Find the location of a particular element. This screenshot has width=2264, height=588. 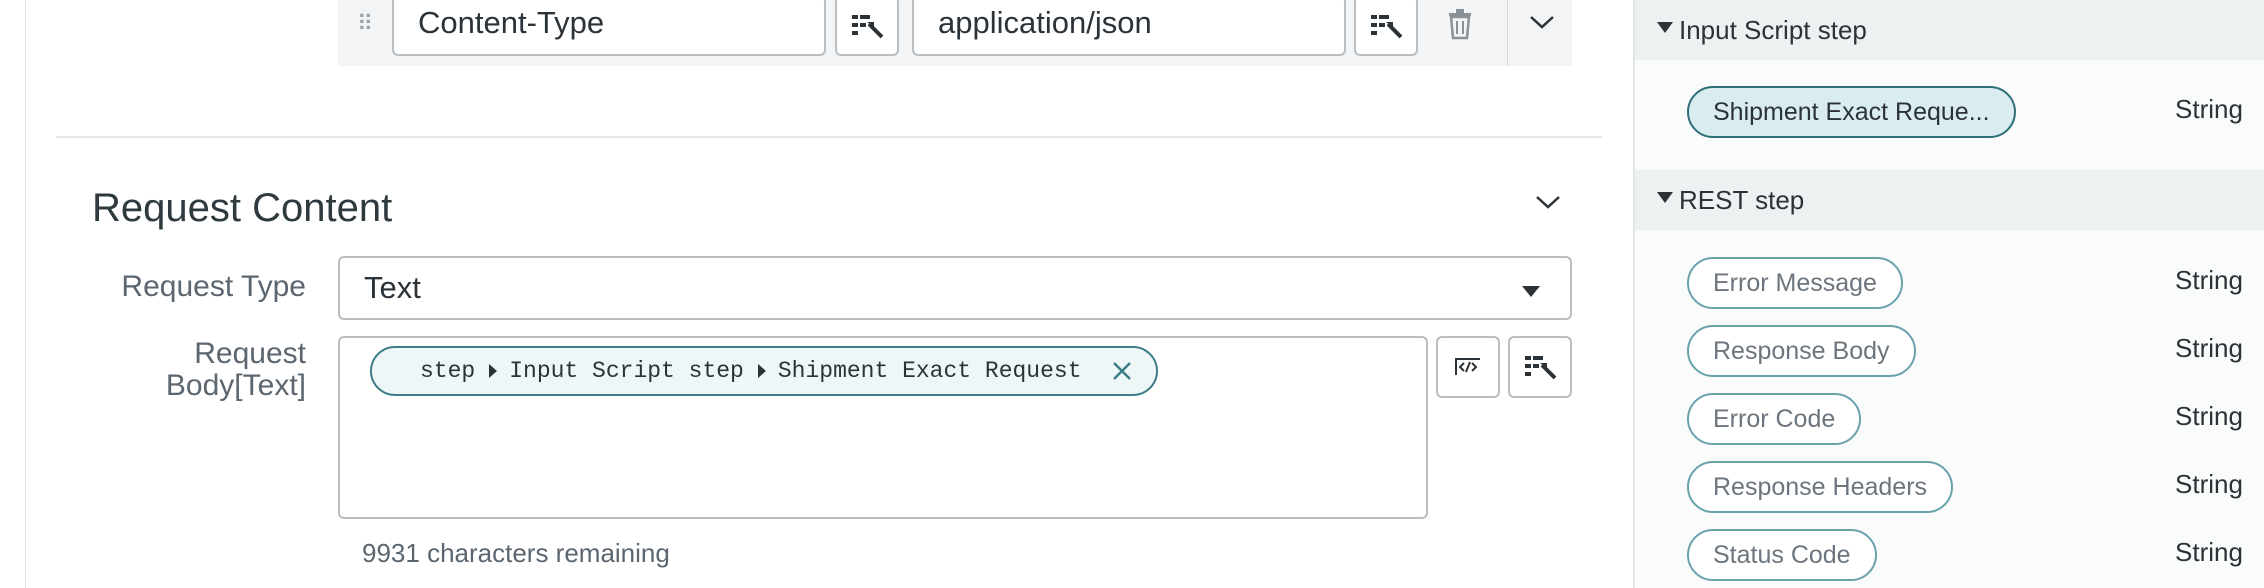

left-panel-border is located at coordinates (25, 294).